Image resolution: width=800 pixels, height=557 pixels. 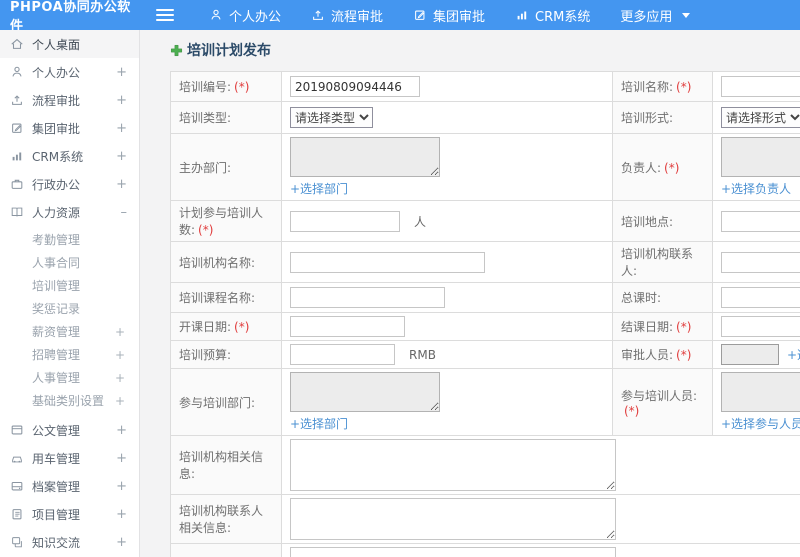 I want to click on sidebar-item-archive-mgmt: 档案管理 +, so click(x=69, y=486).